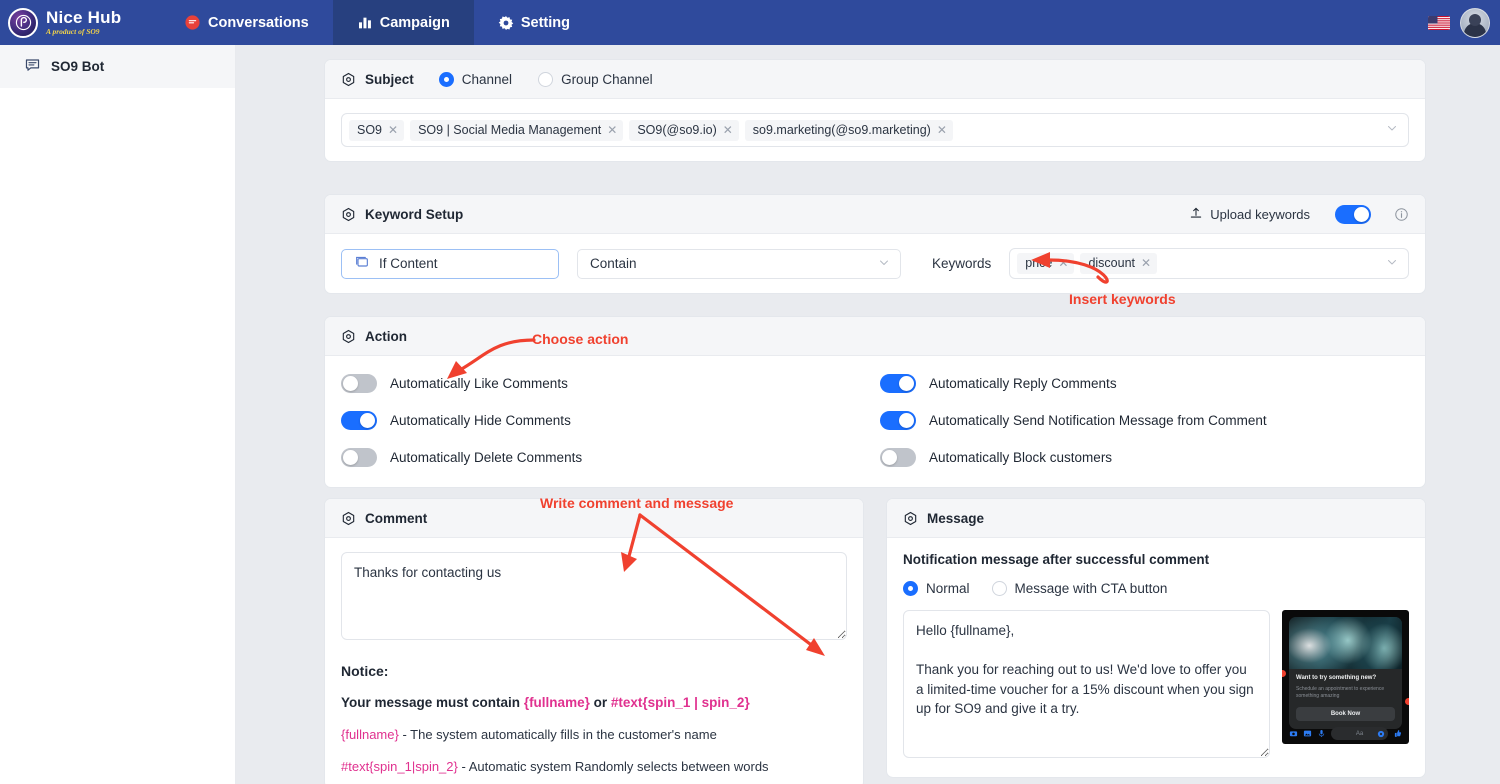 This screenshot has height=784, width=1500. I want to click on radio-normal: Normal, so click(936, 588).